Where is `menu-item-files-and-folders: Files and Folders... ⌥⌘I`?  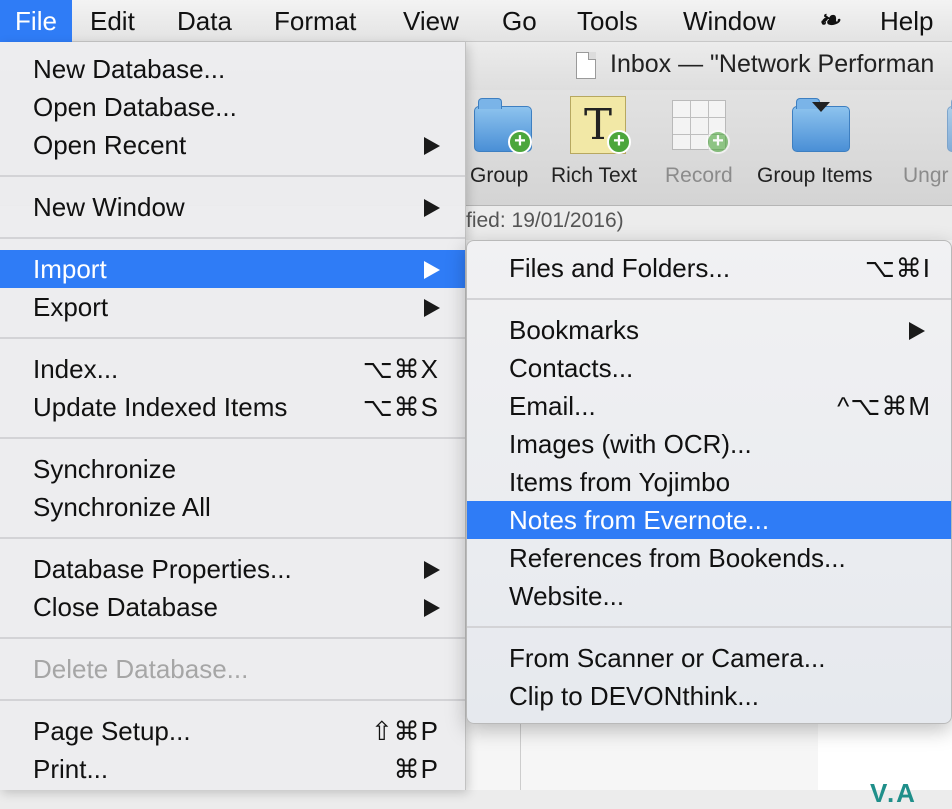 menu-item-files-and-folders: Files and Folders... ⌥⌘I is located at coordinates (709, 268).